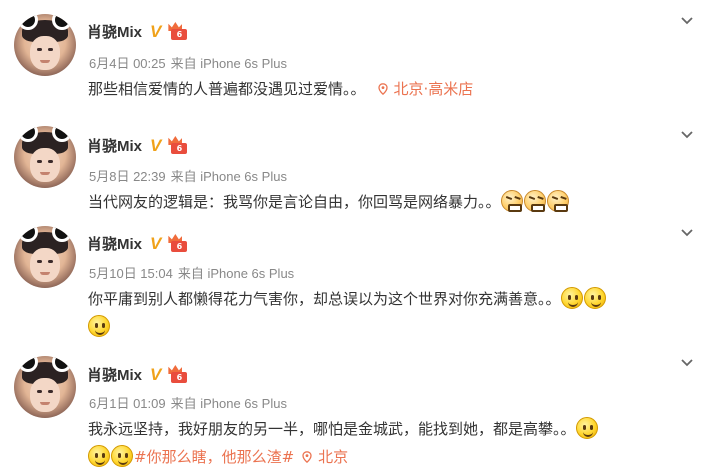  I want to click on post-text-block: 当代网友的逻辑是：我骂你是言论自由，你回骂是网络暴力。。, so click(380, 202).